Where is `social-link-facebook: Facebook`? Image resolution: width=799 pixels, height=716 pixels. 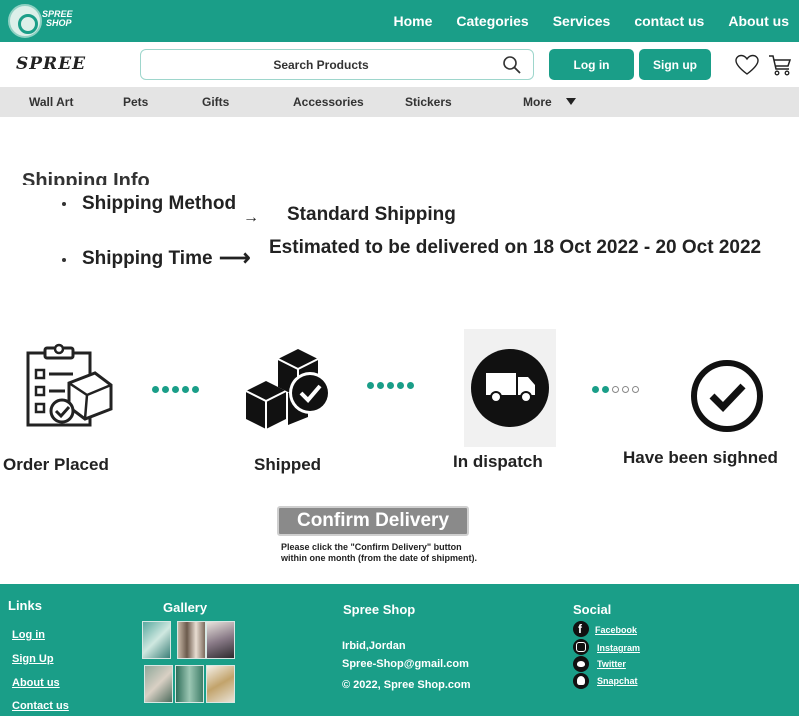
social-link-facebook: Facebook is located at coordinates (616, 630).